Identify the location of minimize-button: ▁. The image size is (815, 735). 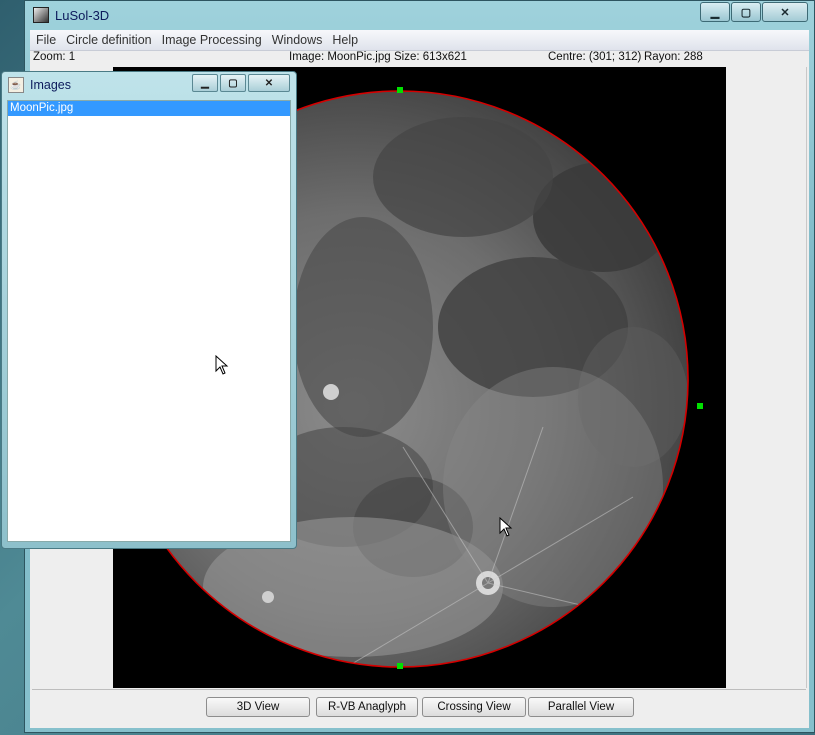
(715, 12).